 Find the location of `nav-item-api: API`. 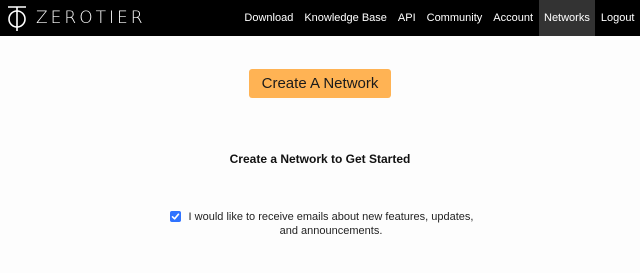

nav-item-api: API is located at coordinates (406, 18).